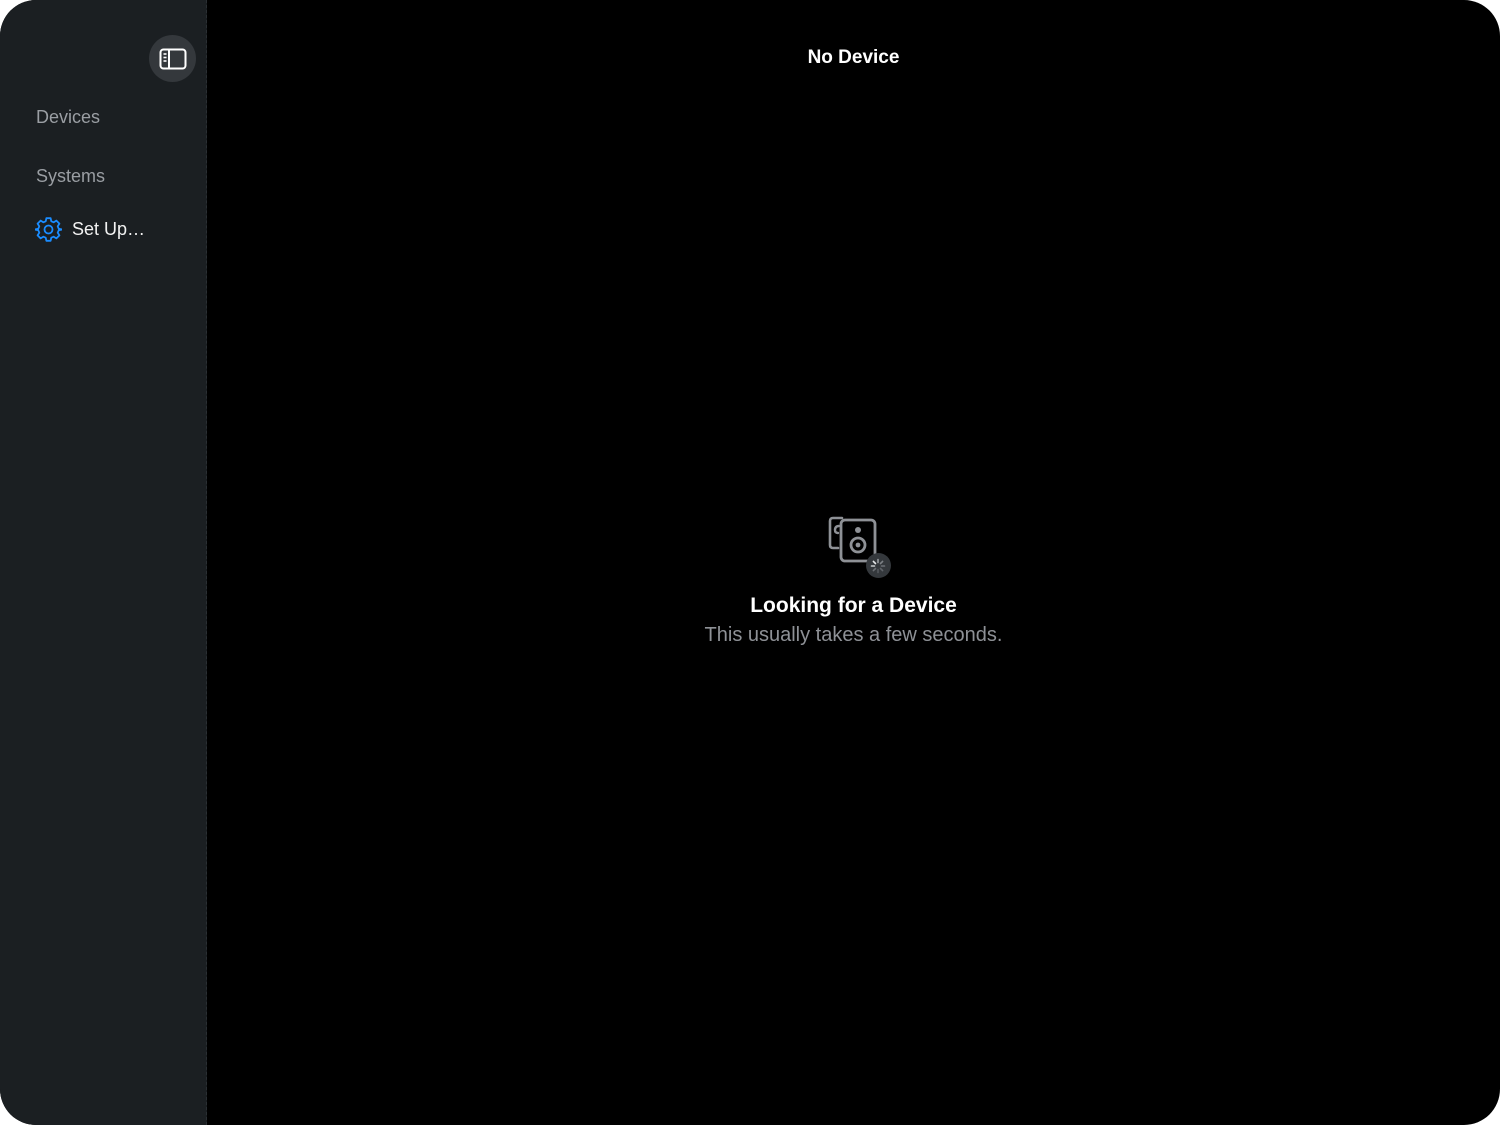  I want to click on speakers-icon-group, so click(861, 545).